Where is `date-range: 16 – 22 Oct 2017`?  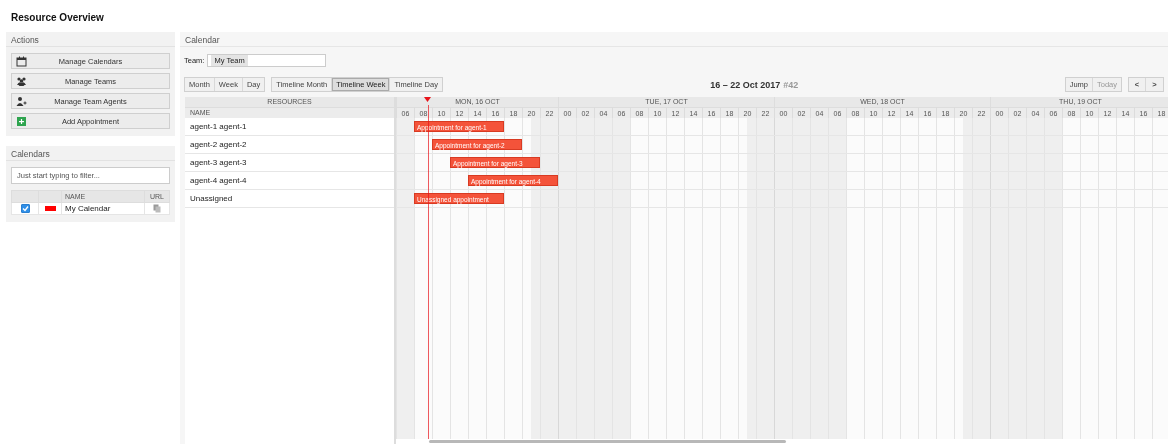
date-range: 16 – 22 Oct 2017 is located at coordinates (745, 84).